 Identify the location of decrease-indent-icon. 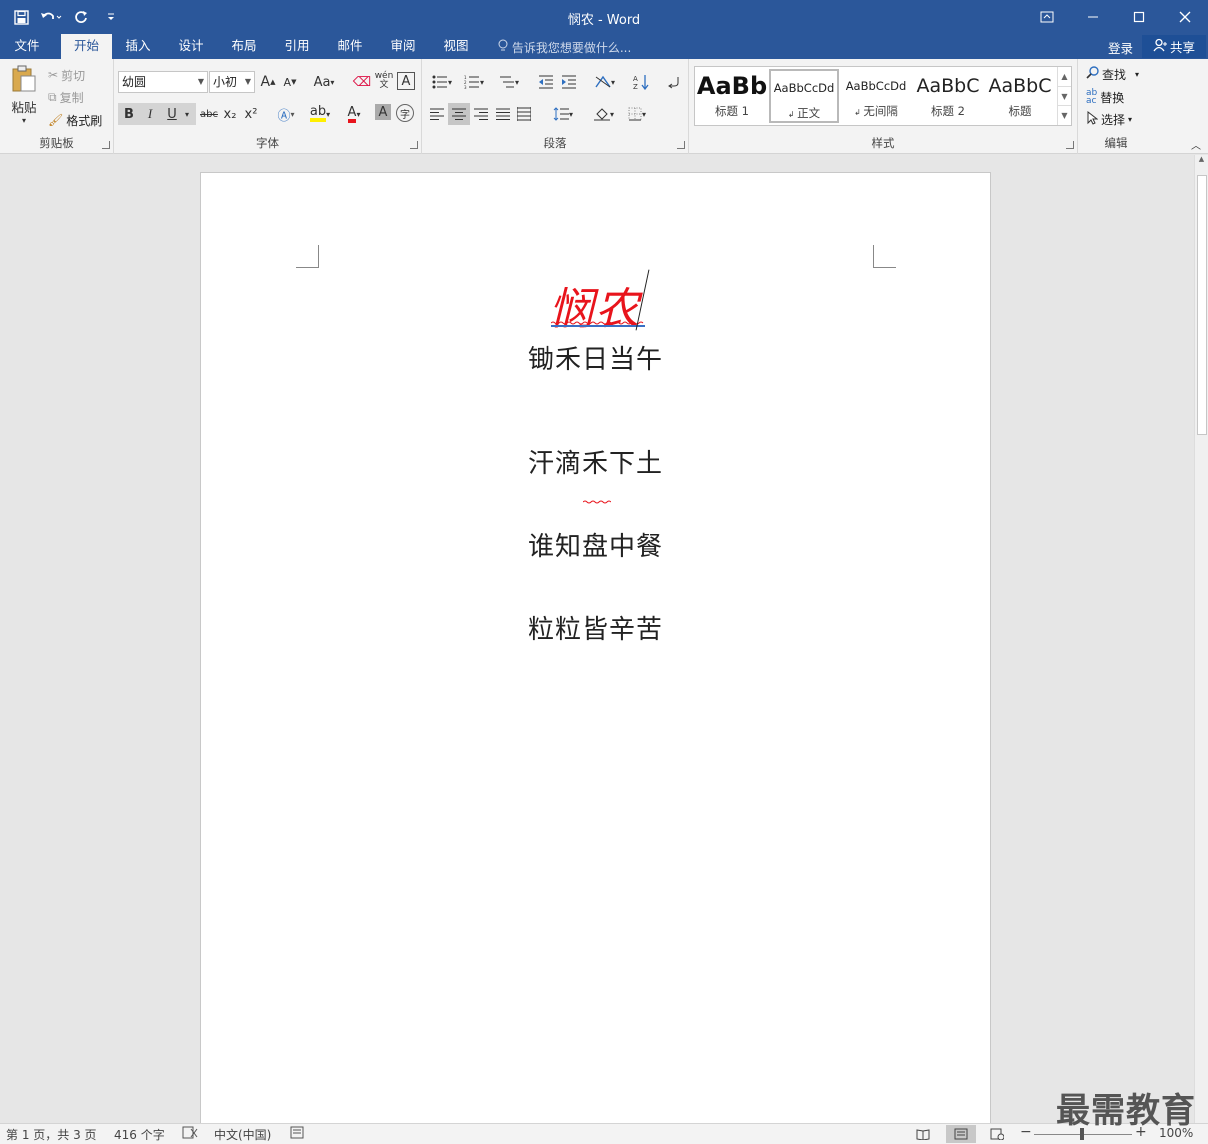
(546, 82).